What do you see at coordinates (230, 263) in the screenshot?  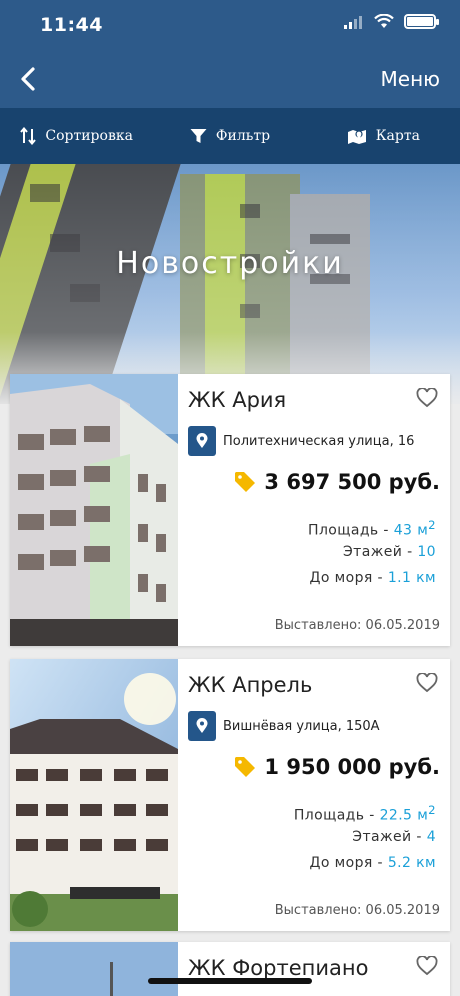 I see `page-title: Новостройки` at bounding box center [230, 263].